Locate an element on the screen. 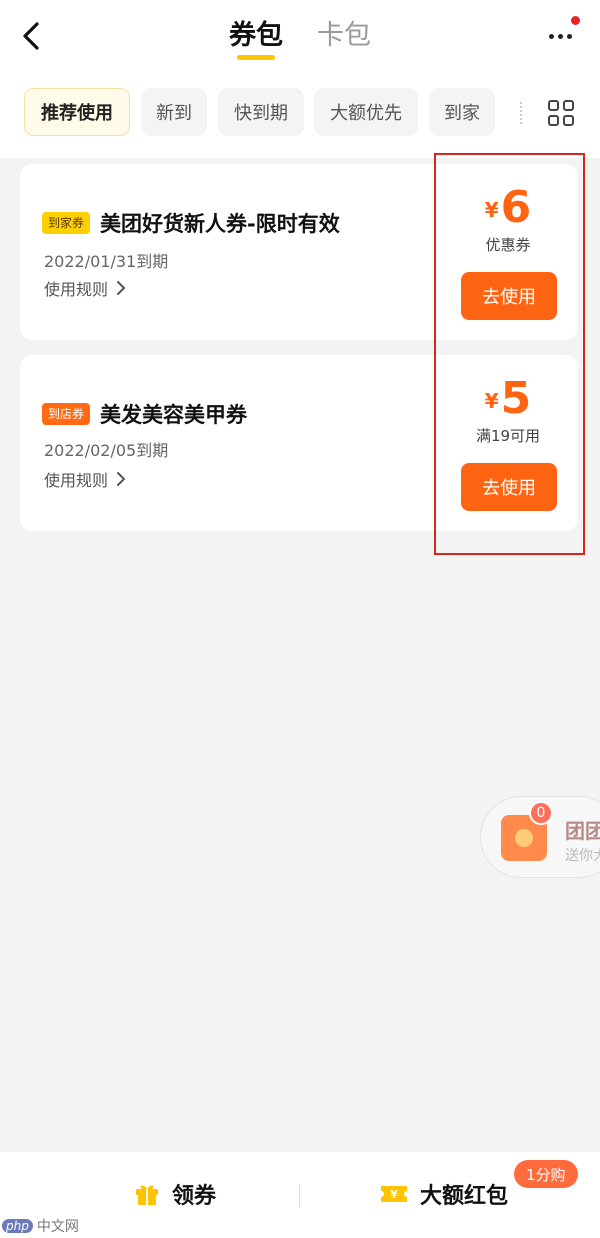 This screenshot has width=600, height=1238. big-red-packet-label: 大额红包 is located at coordinates (464, 1196).